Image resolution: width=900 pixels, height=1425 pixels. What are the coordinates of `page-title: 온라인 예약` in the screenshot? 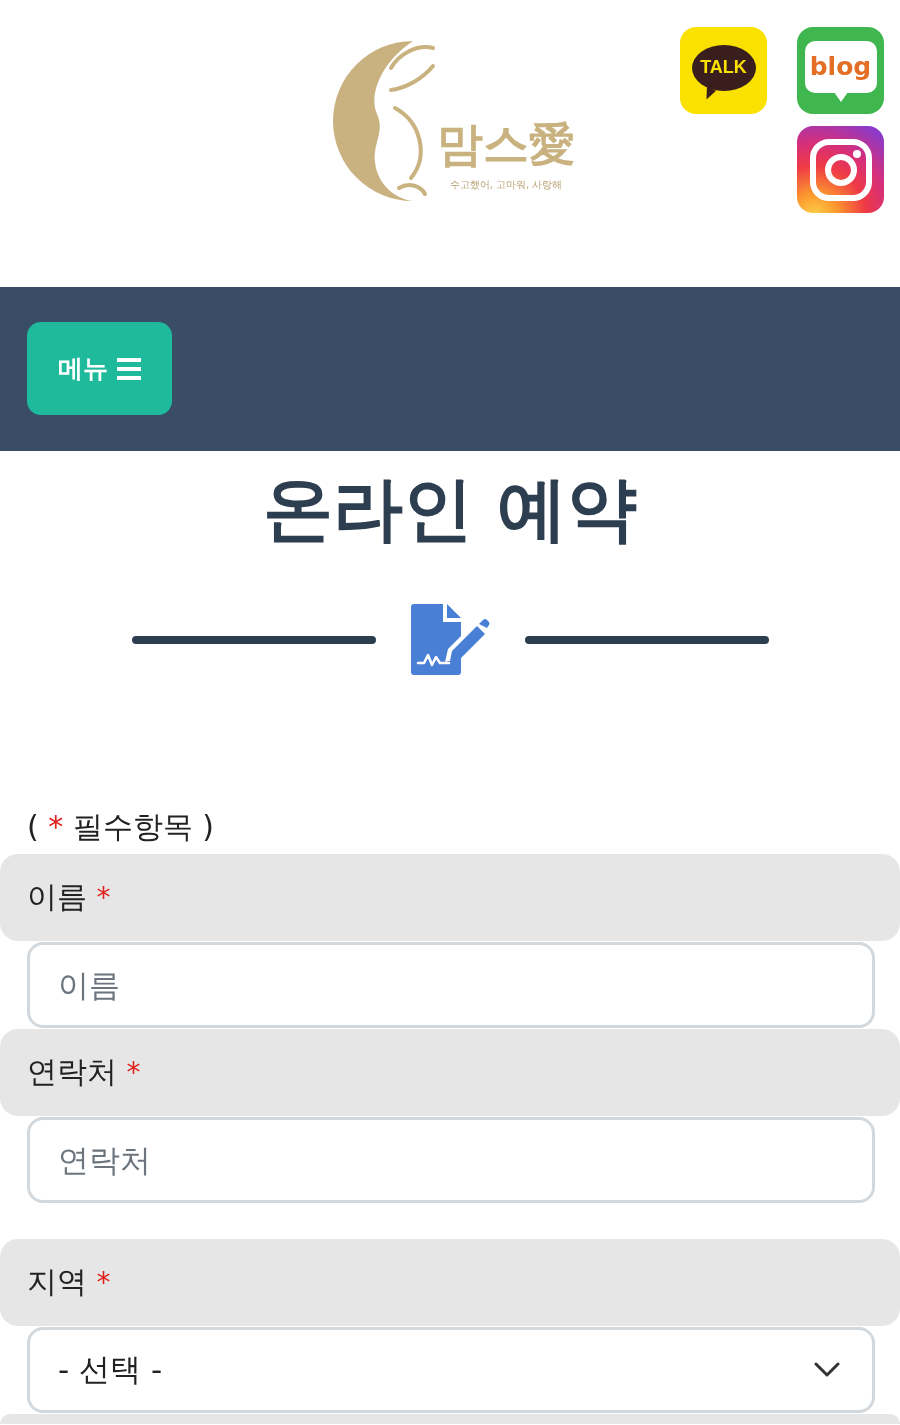 It's located at (450, 509).